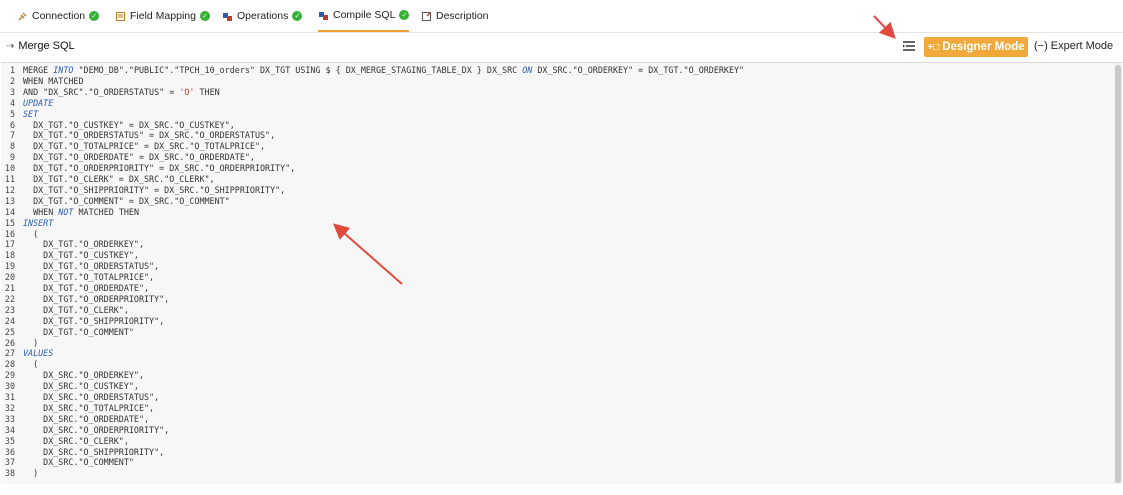 The image size is (1123, 495). What do you see at coordinates (86, 419) in the screenshot?
I see `code-text: DX_SRC."O_ORDERDATE",` at bounding box center [86, 419].